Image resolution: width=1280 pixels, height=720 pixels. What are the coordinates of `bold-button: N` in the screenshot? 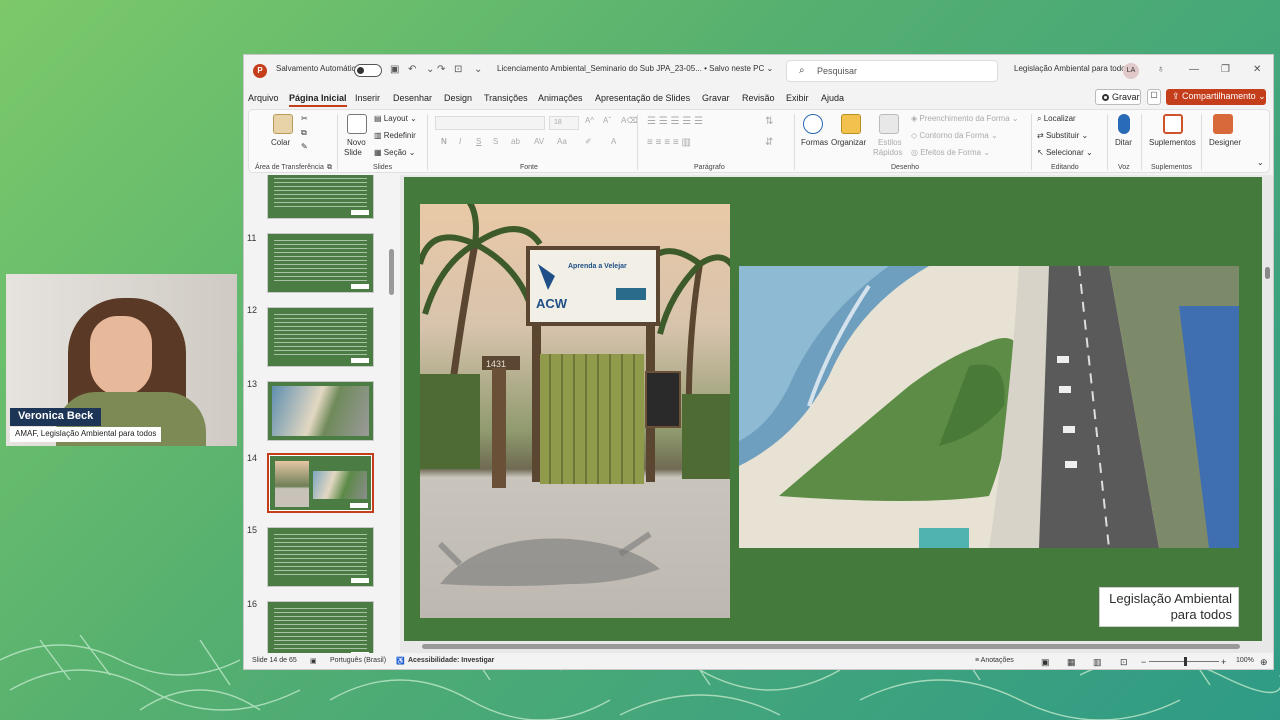 It's located at (444, 141).